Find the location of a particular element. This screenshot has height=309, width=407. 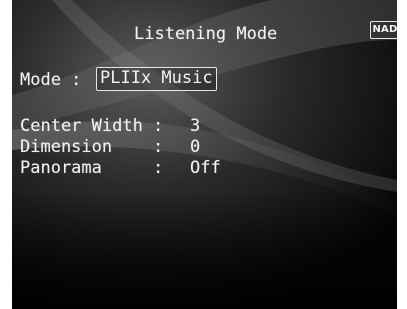

center-width-value: 3 is located at coordinates (195, 126).